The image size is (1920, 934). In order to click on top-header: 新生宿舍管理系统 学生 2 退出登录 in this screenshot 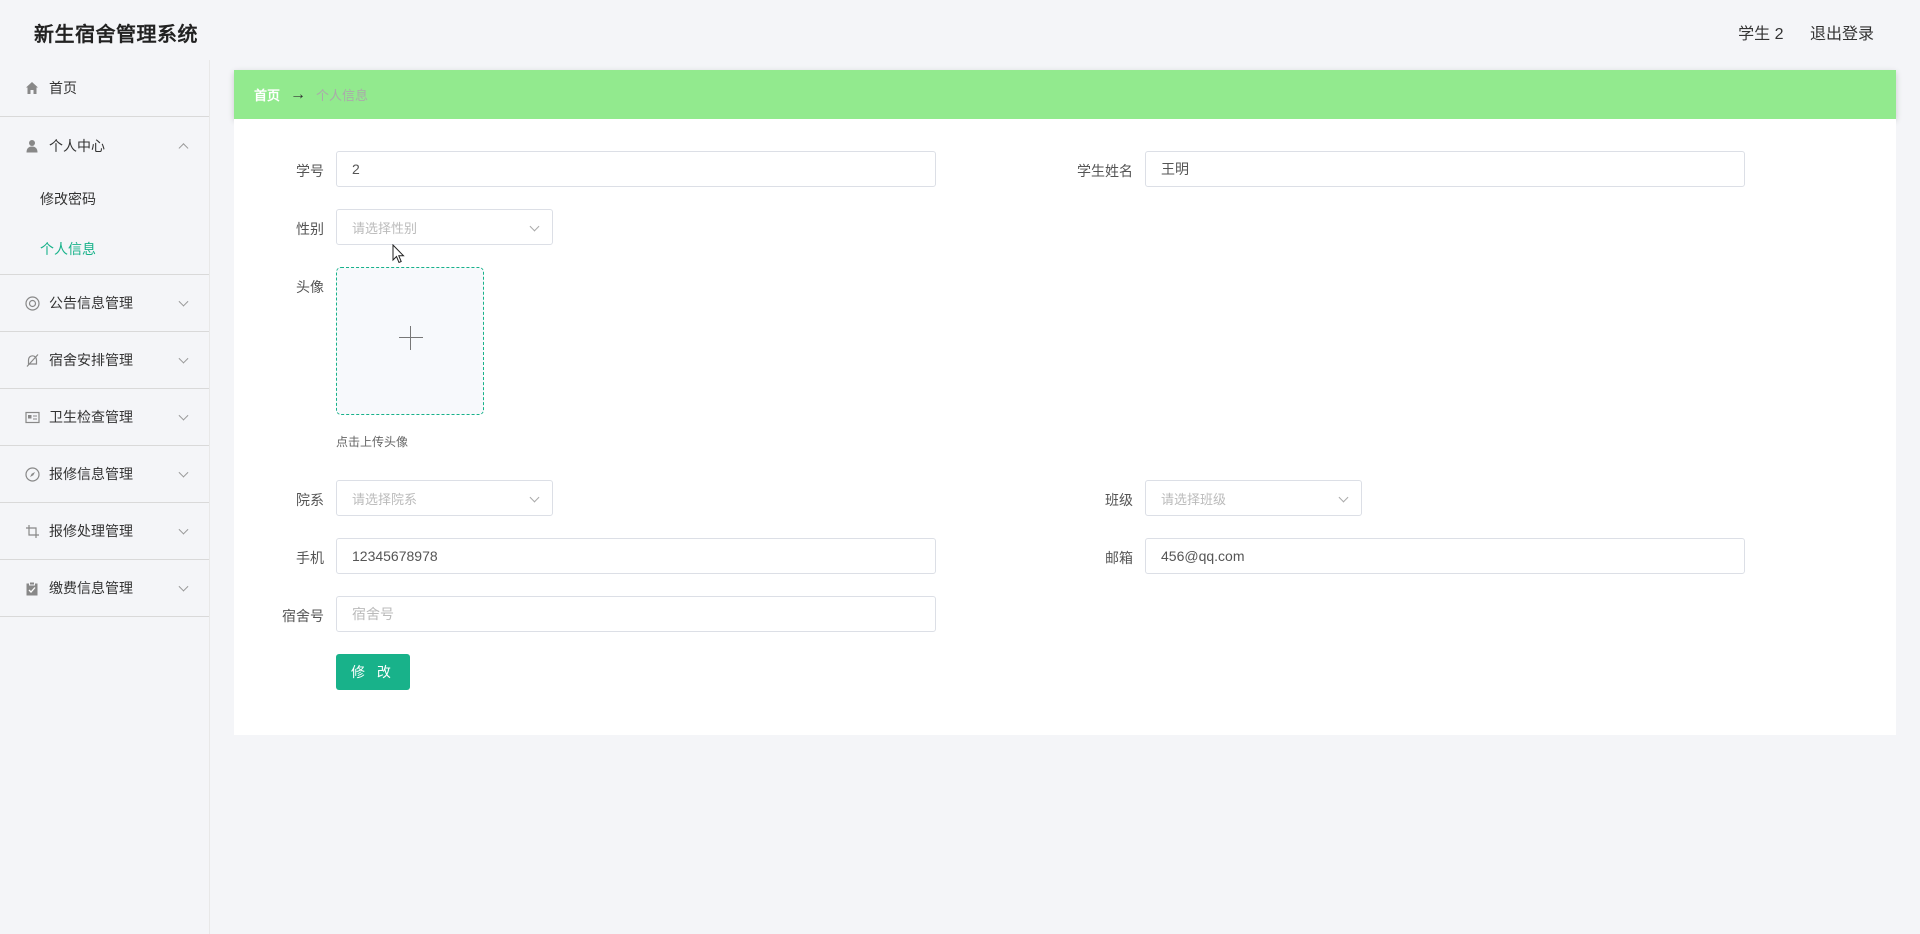, I will do `click(960, 30)`.